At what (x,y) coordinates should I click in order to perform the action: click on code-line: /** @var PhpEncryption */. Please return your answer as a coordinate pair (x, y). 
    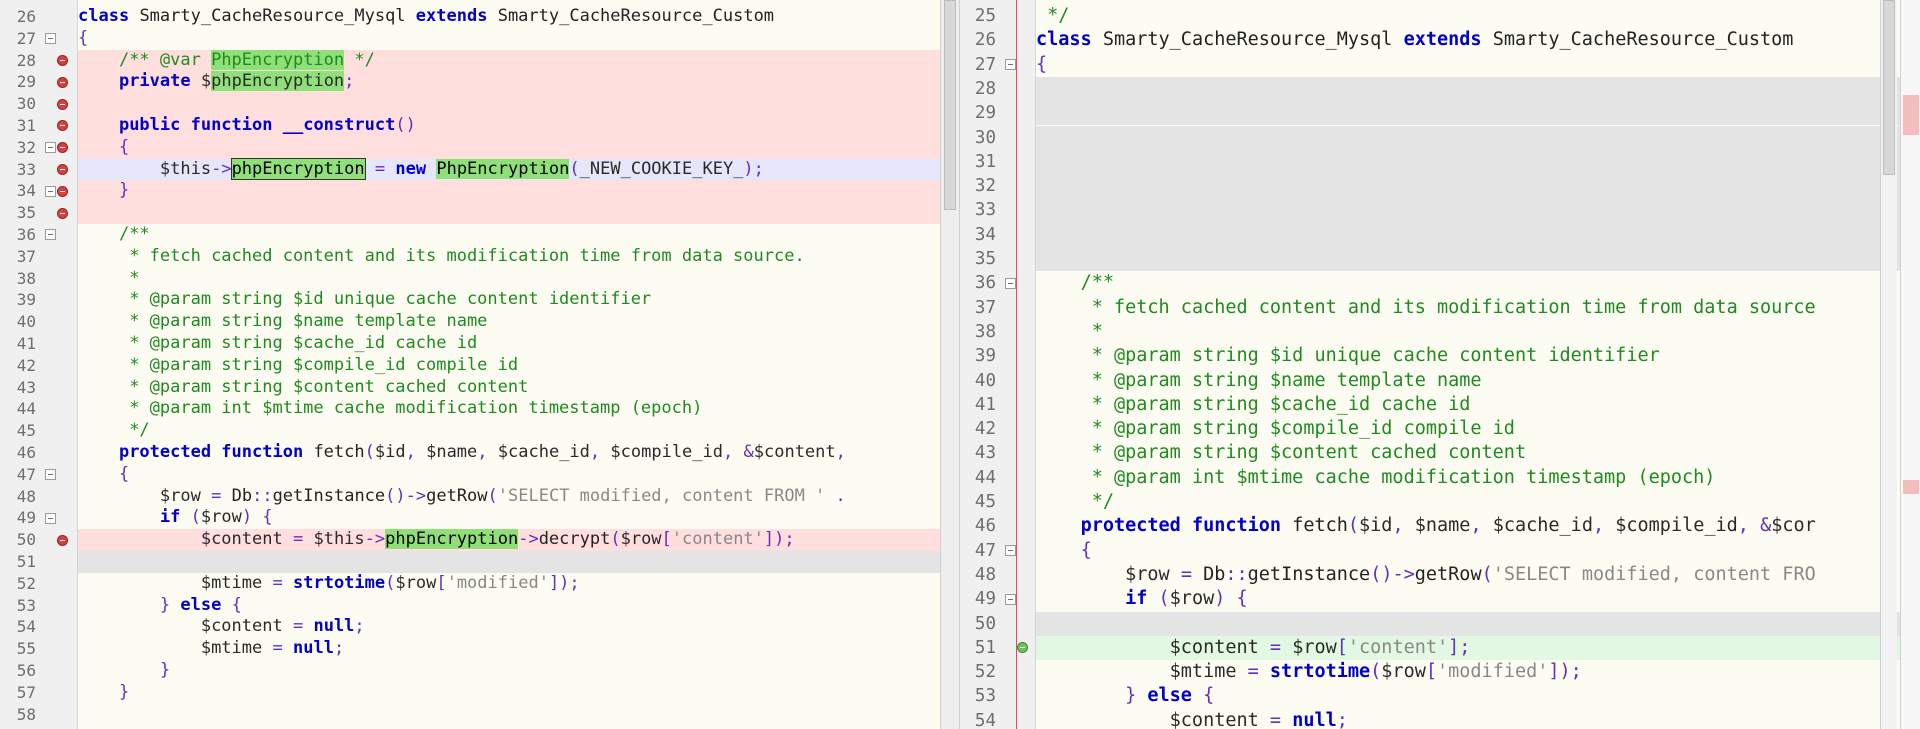
    Looking at the image, I should click on (509, 60).